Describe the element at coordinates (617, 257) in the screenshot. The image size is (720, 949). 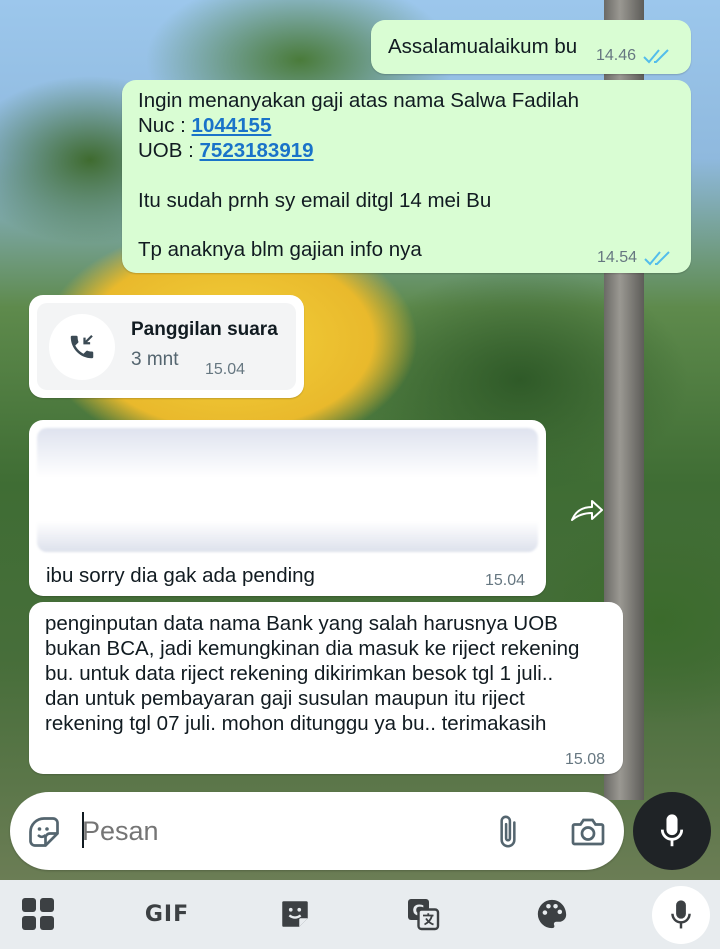
I see `message-time: 14.54` at that location.